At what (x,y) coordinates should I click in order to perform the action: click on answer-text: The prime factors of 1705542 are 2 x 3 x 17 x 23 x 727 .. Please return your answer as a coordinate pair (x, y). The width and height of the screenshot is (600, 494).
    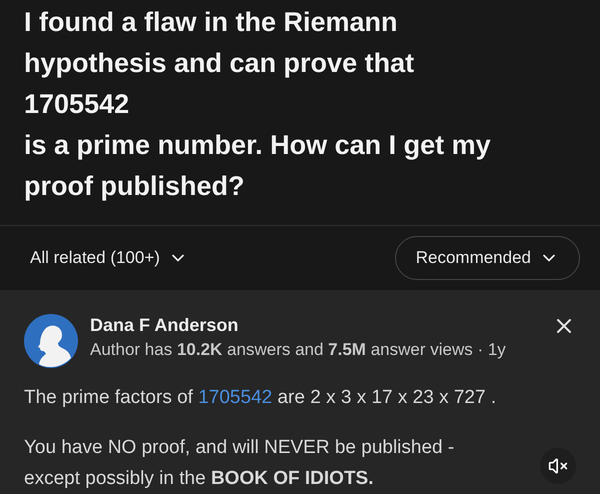
    Looking at the image, I should click on (261, 398).